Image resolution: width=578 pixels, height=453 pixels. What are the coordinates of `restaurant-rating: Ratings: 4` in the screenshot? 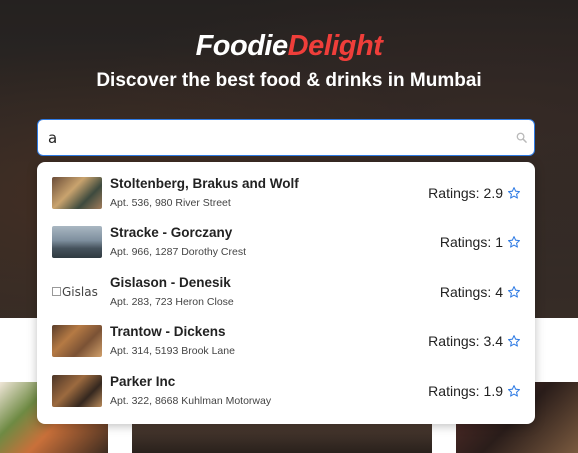 It's located at (480, 292).